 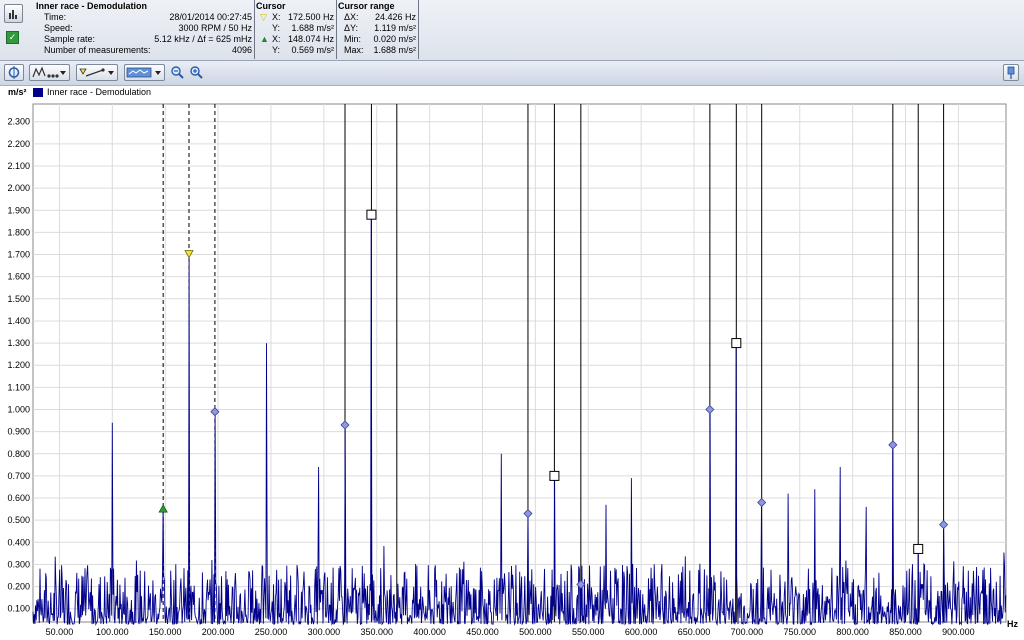 What do you see at coordinates (18, 542) in the screenshot?
I see `y-tick-label: 0.400` at bounding box center [18, 542].